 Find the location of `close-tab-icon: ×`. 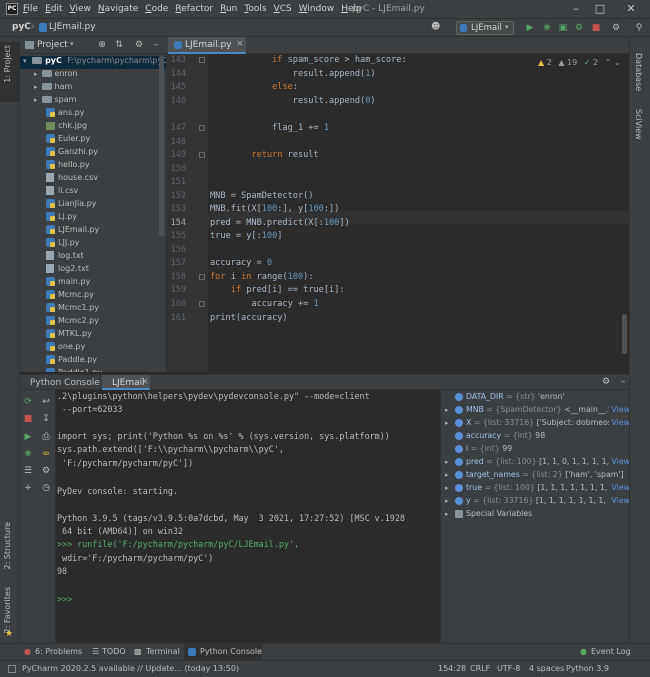

close-tab-icon: × is located at coordinates (240, 44).